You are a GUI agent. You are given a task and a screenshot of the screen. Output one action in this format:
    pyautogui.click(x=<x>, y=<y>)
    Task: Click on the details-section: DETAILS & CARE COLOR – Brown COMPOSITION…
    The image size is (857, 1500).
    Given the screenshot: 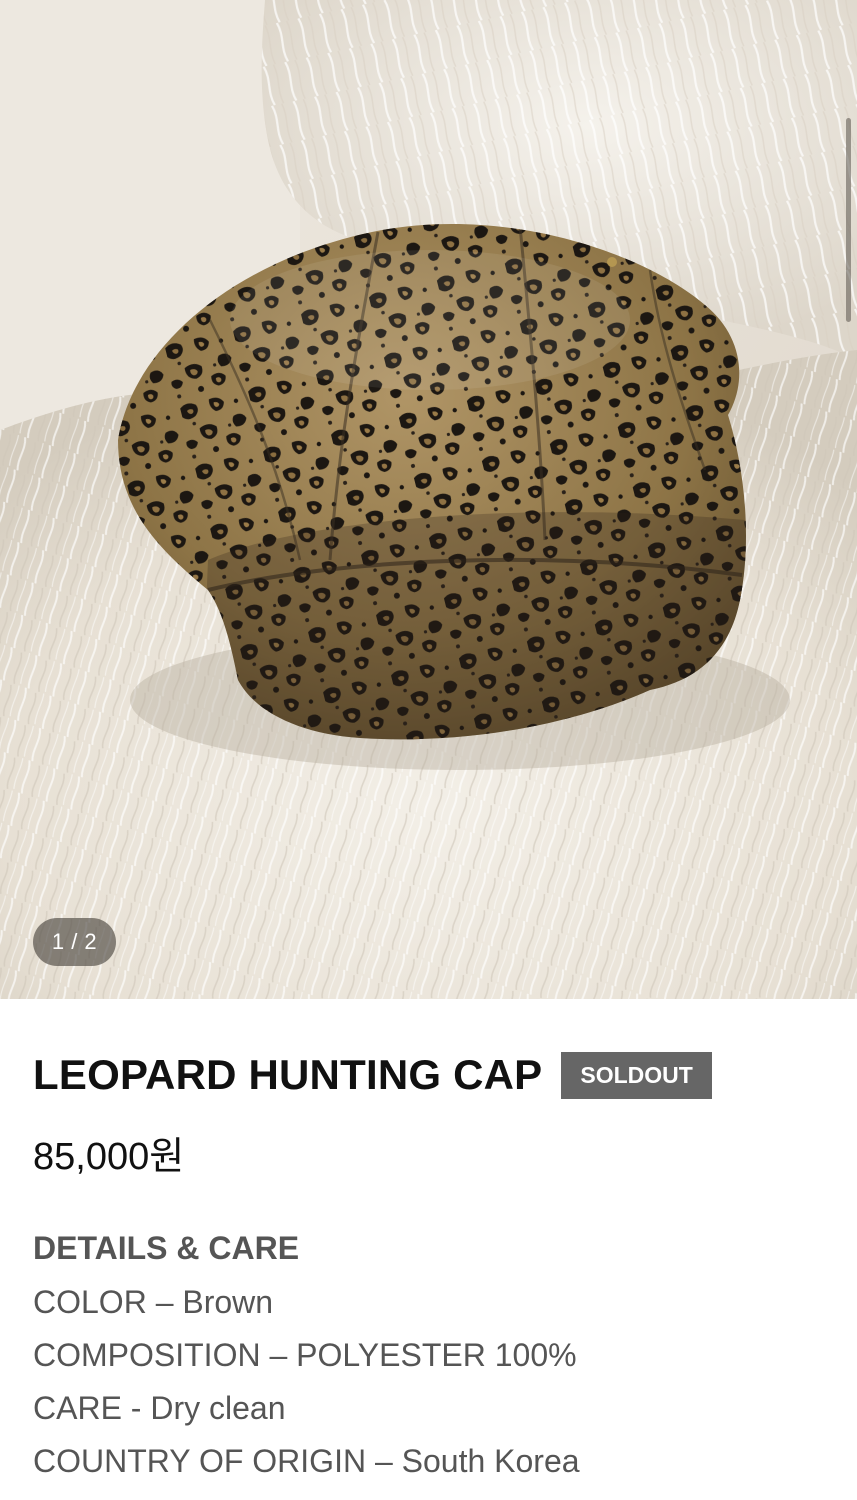 What is the action you would take?
    pyautogui.click(x=306, y=1357)
    